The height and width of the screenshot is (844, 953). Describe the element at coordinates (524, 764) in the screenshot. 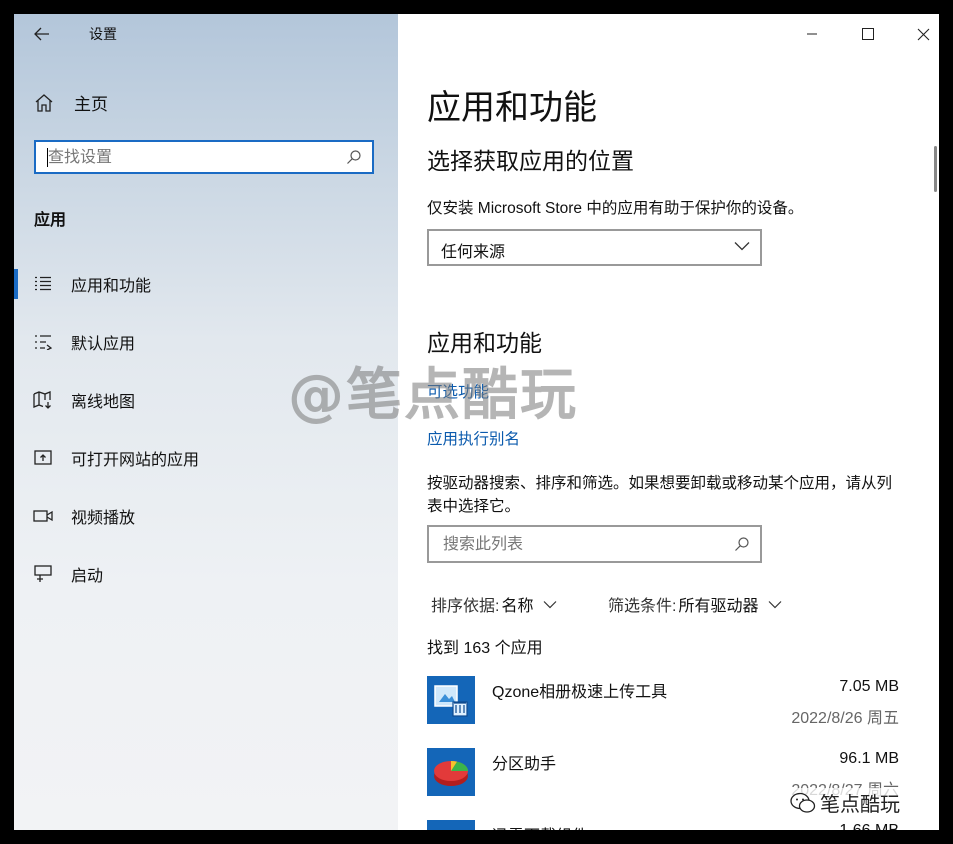

I see `app-name: 分区助手` at that location.